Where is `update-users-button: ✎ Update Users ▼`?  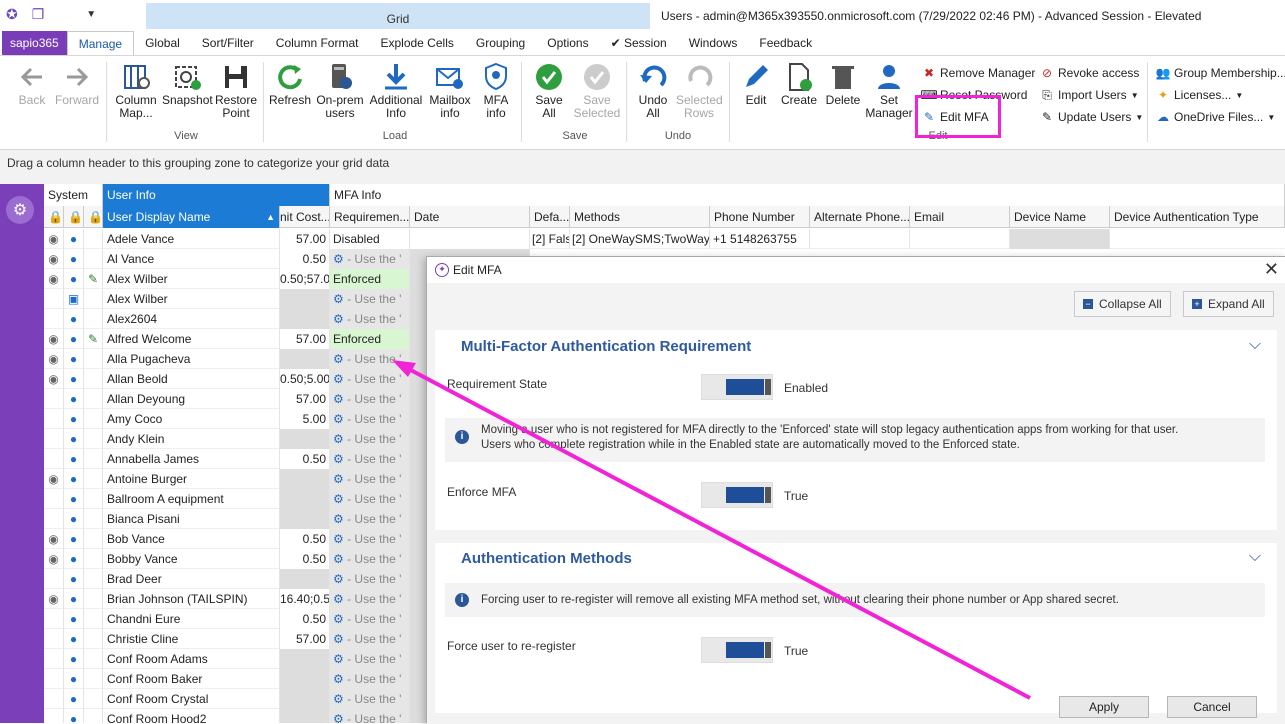
update-users-button: ✎ Update Users ▼ is located at coordinates (1091, 117).